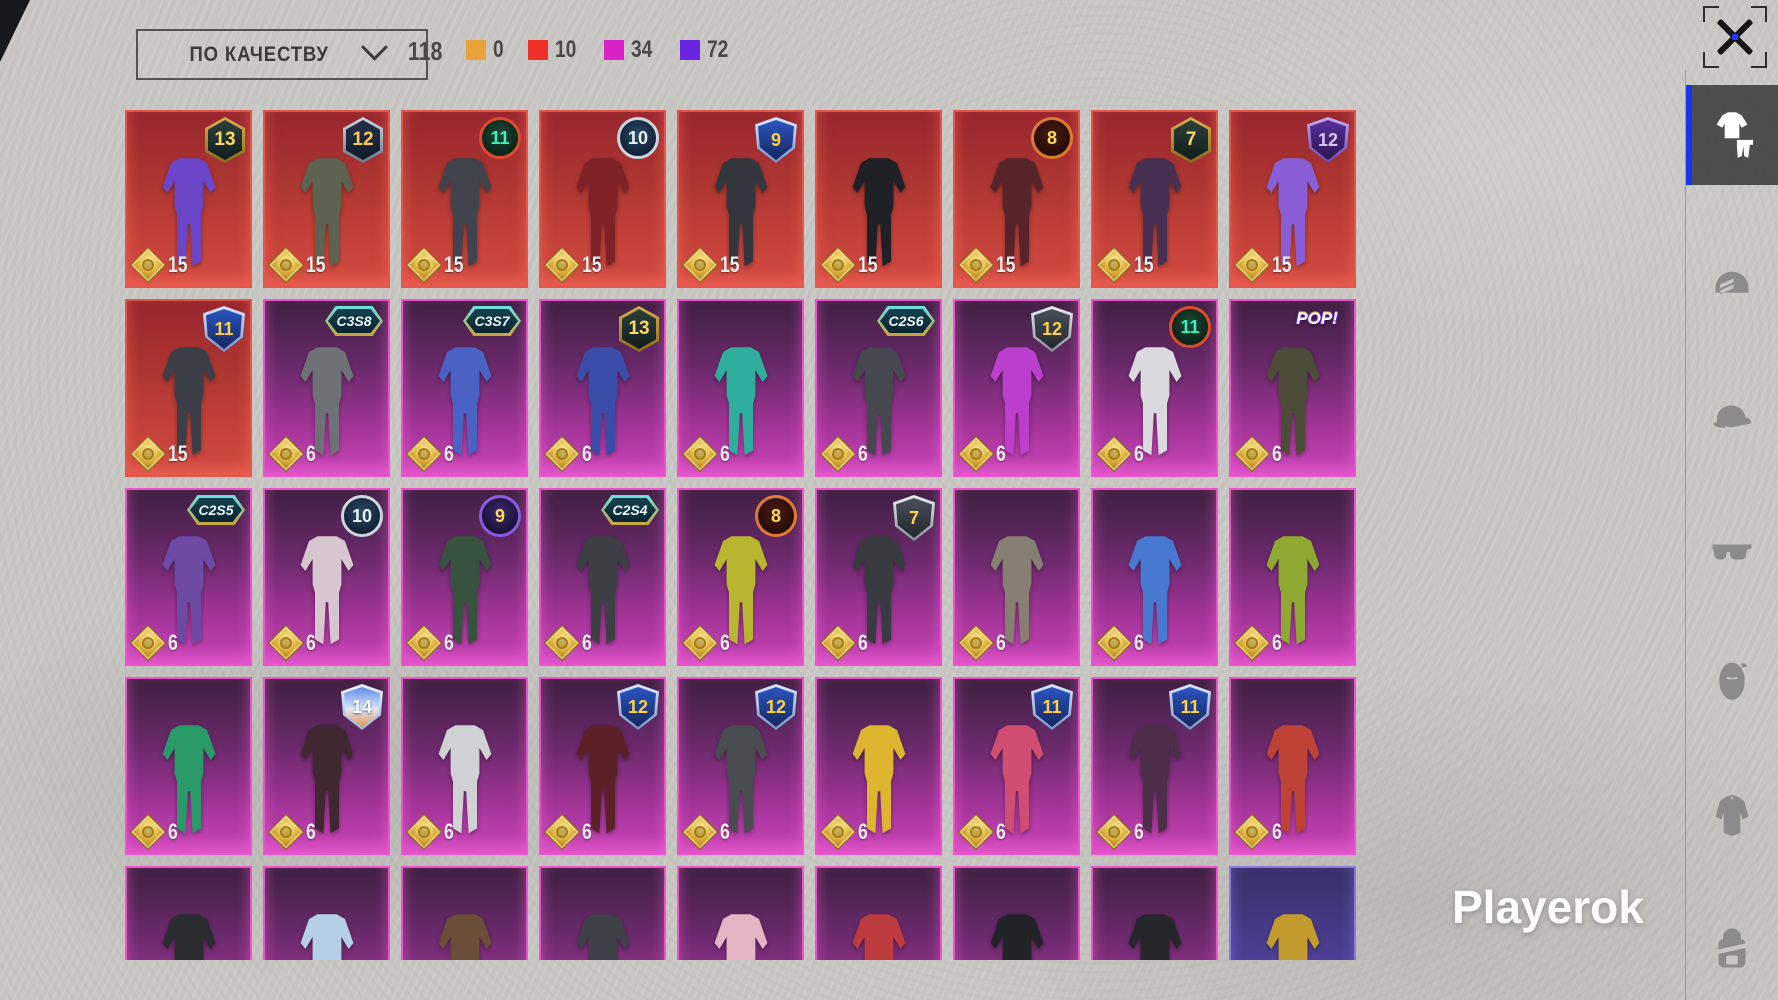 This screenshot has width=1778, height=1000. Describe the element at coordinates (1732, 682) in the screenshot. I see `sidebar-tab-mask` at that location.